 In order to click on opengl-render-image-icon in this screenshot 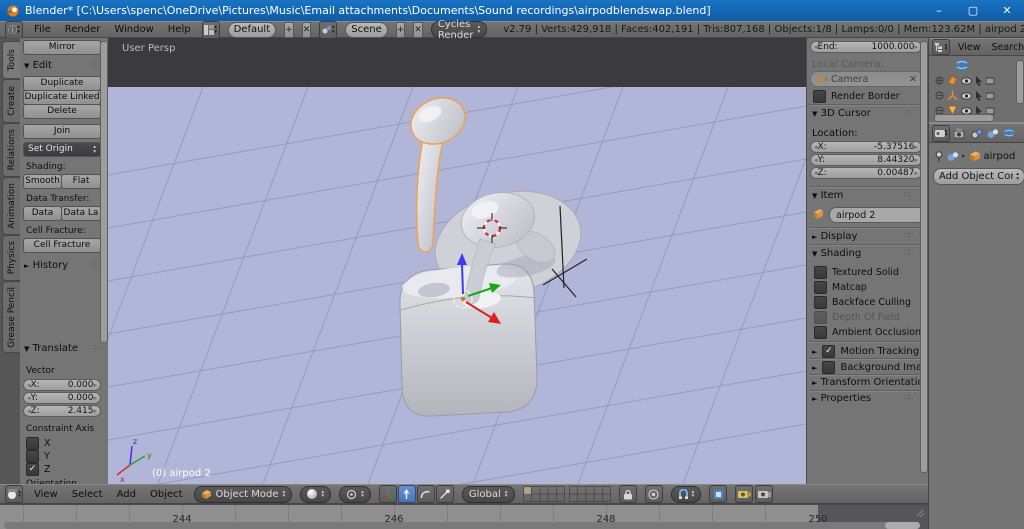, I will do `click(744, 494)`.